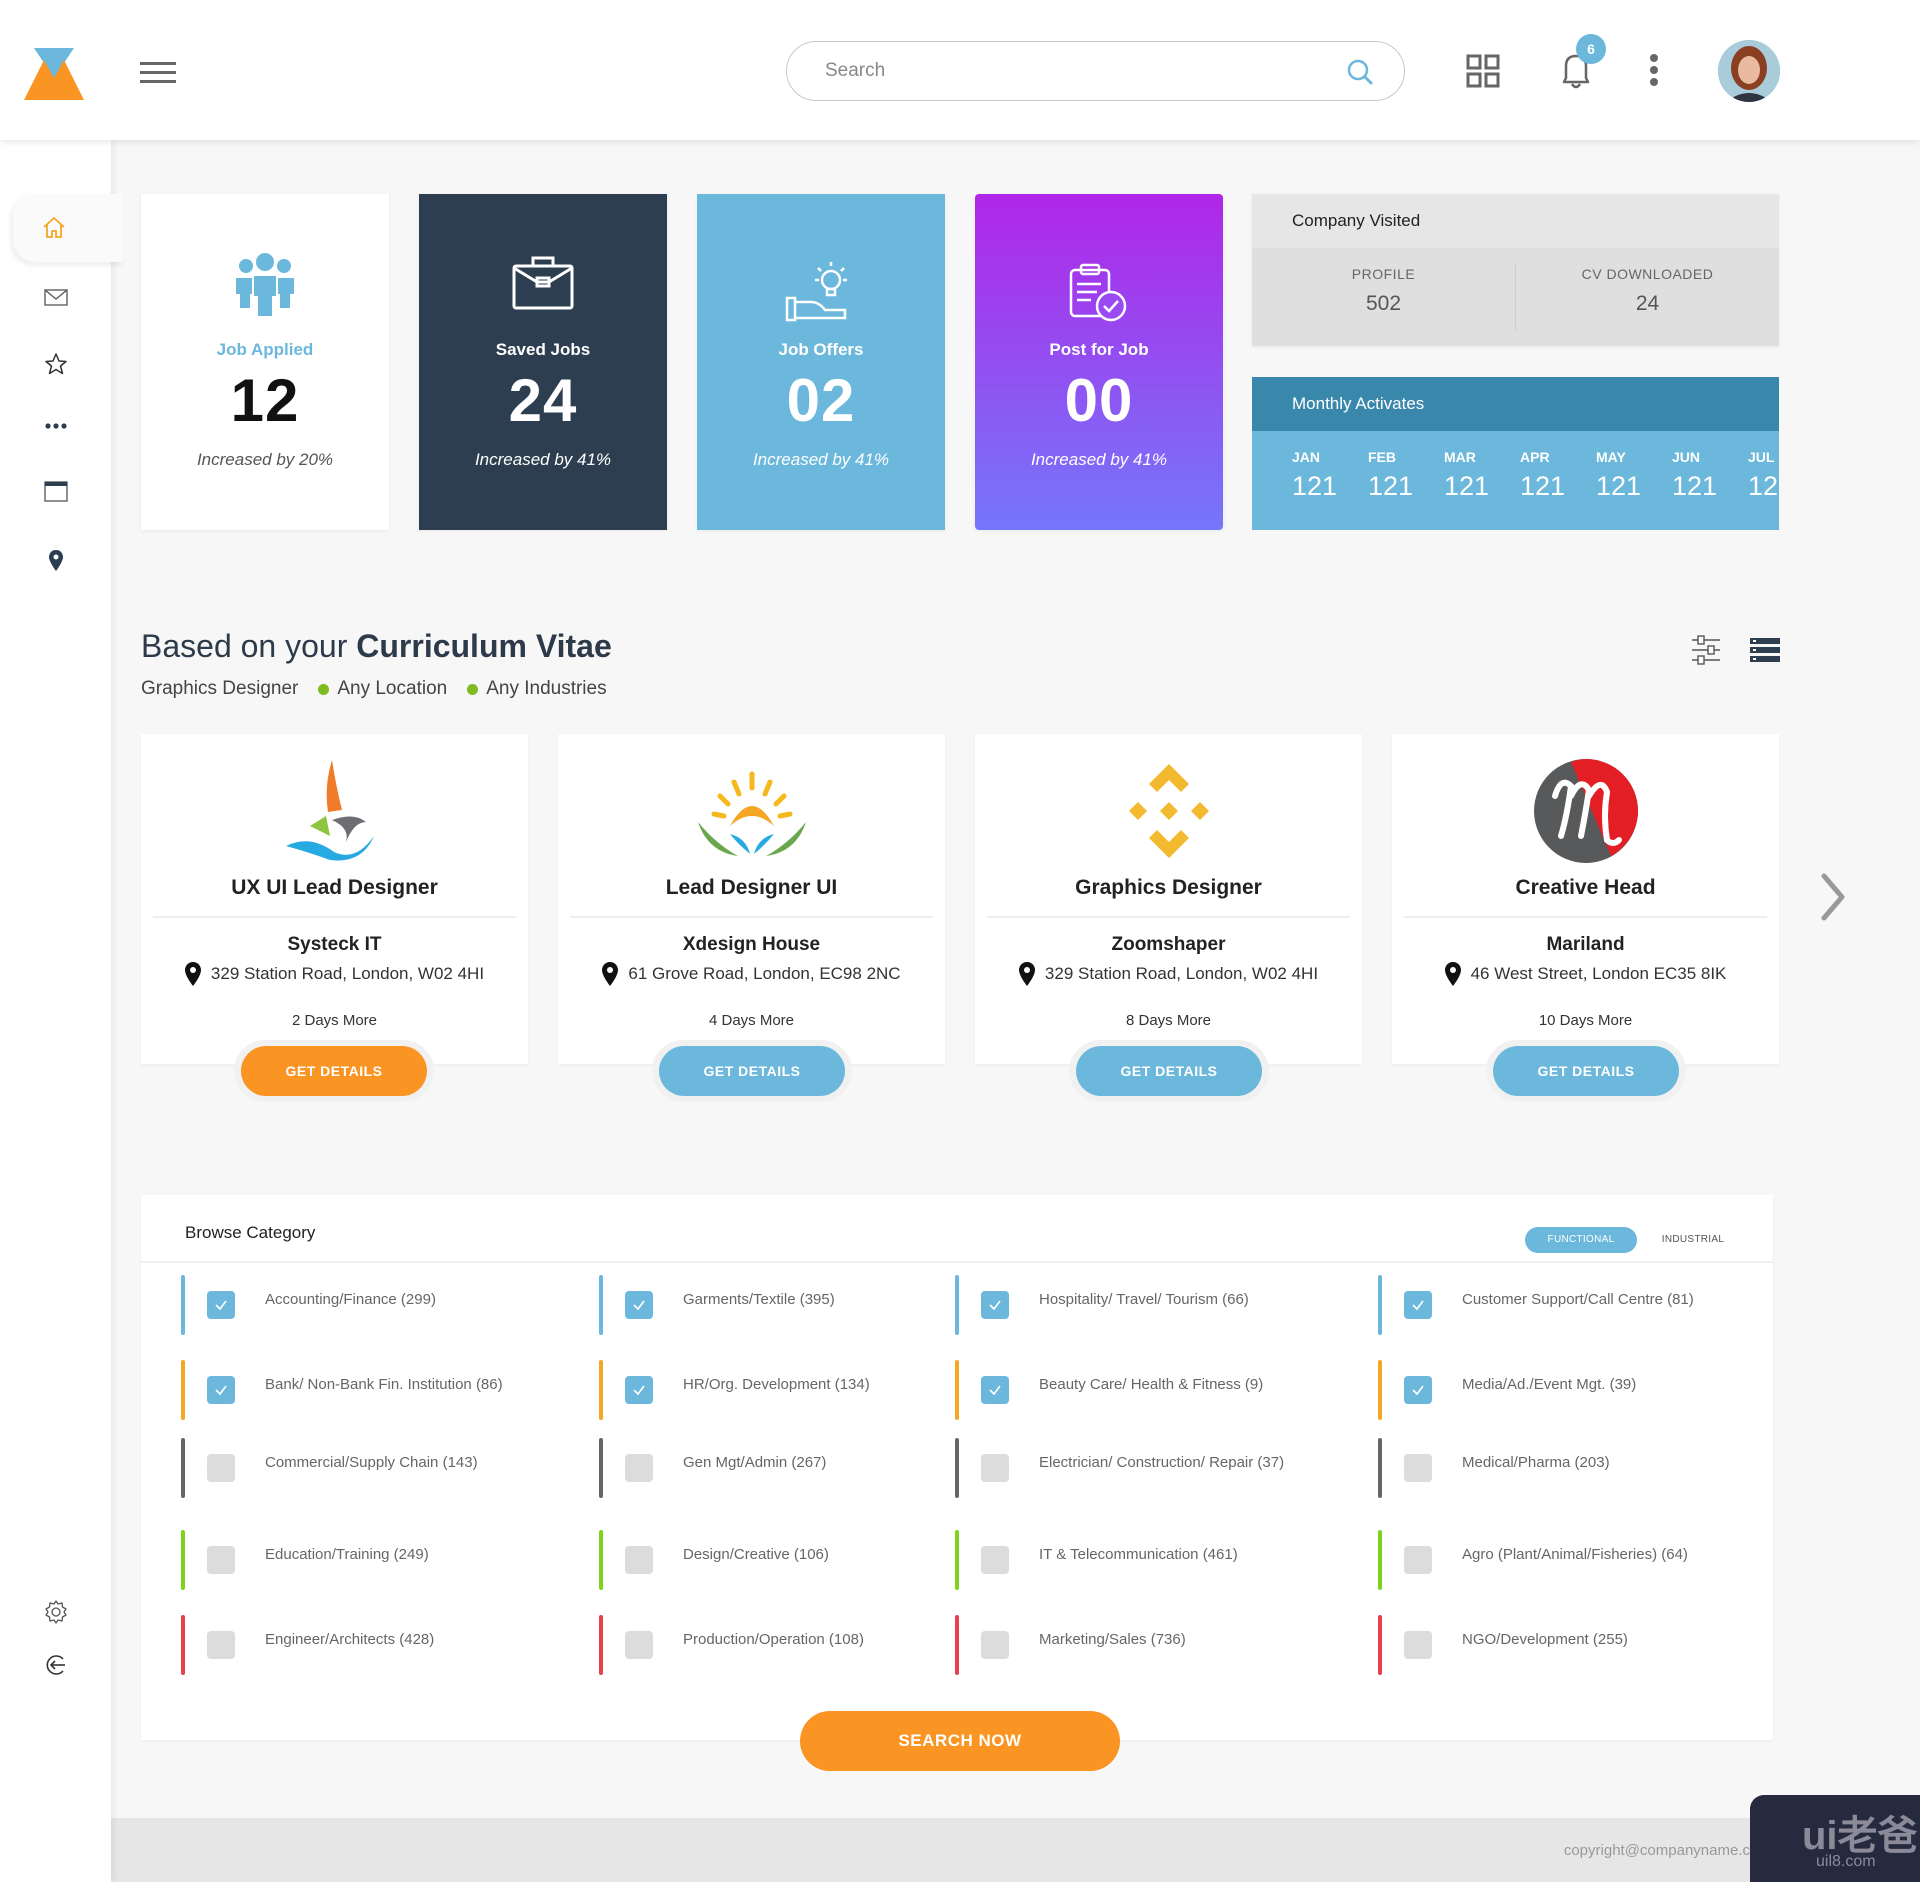 The image size is (1920, 1882). I want to click on month-name: APR, so click(1535, 457).